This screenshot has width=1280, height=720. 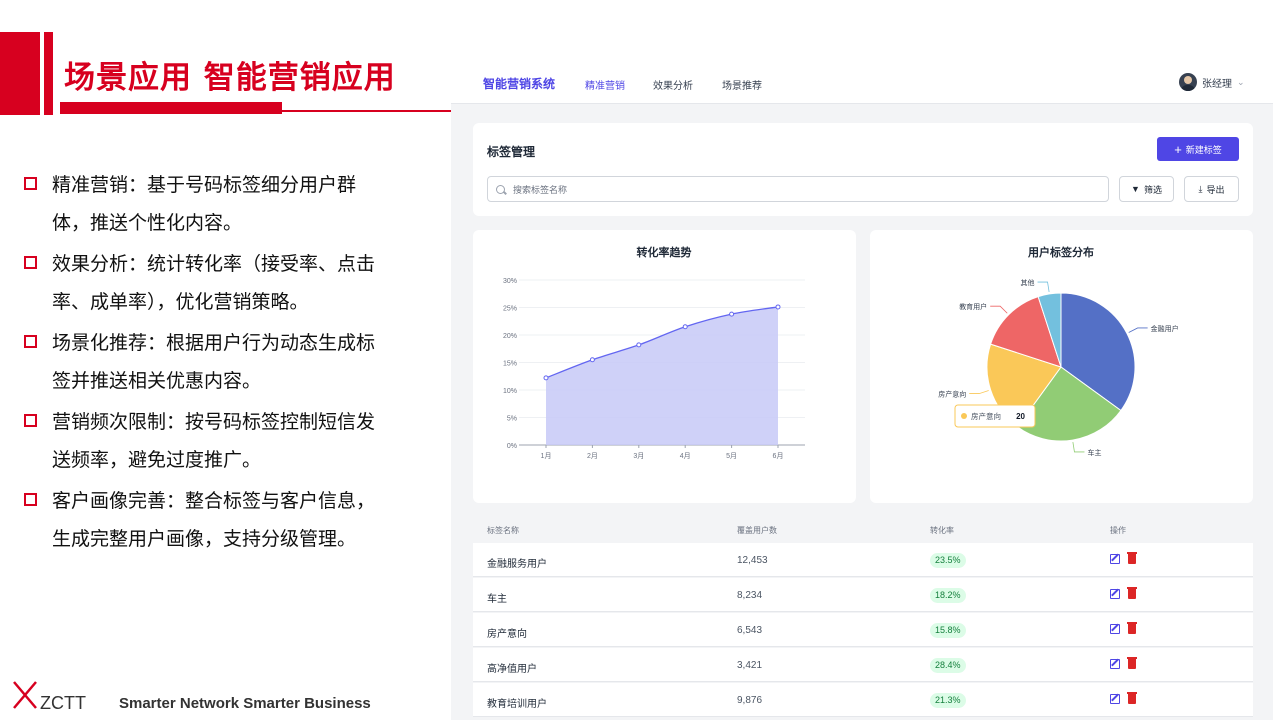 I want to click on conversion-trend-card: 转化率趋势 0% 5% 10% 15% 20% 25% 30% 1月 2月 3月 4月 5月 6月, so click(x=664, y=366).